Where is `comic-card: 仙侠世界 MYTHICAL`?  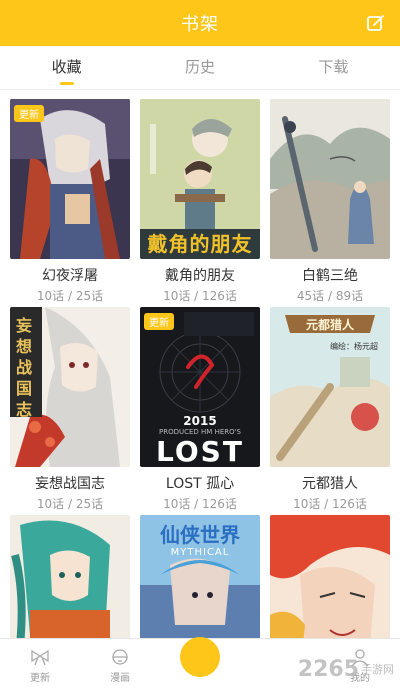
comic-card: 仙侠世界 MYTHICAL is located at coordinates (200, 576).